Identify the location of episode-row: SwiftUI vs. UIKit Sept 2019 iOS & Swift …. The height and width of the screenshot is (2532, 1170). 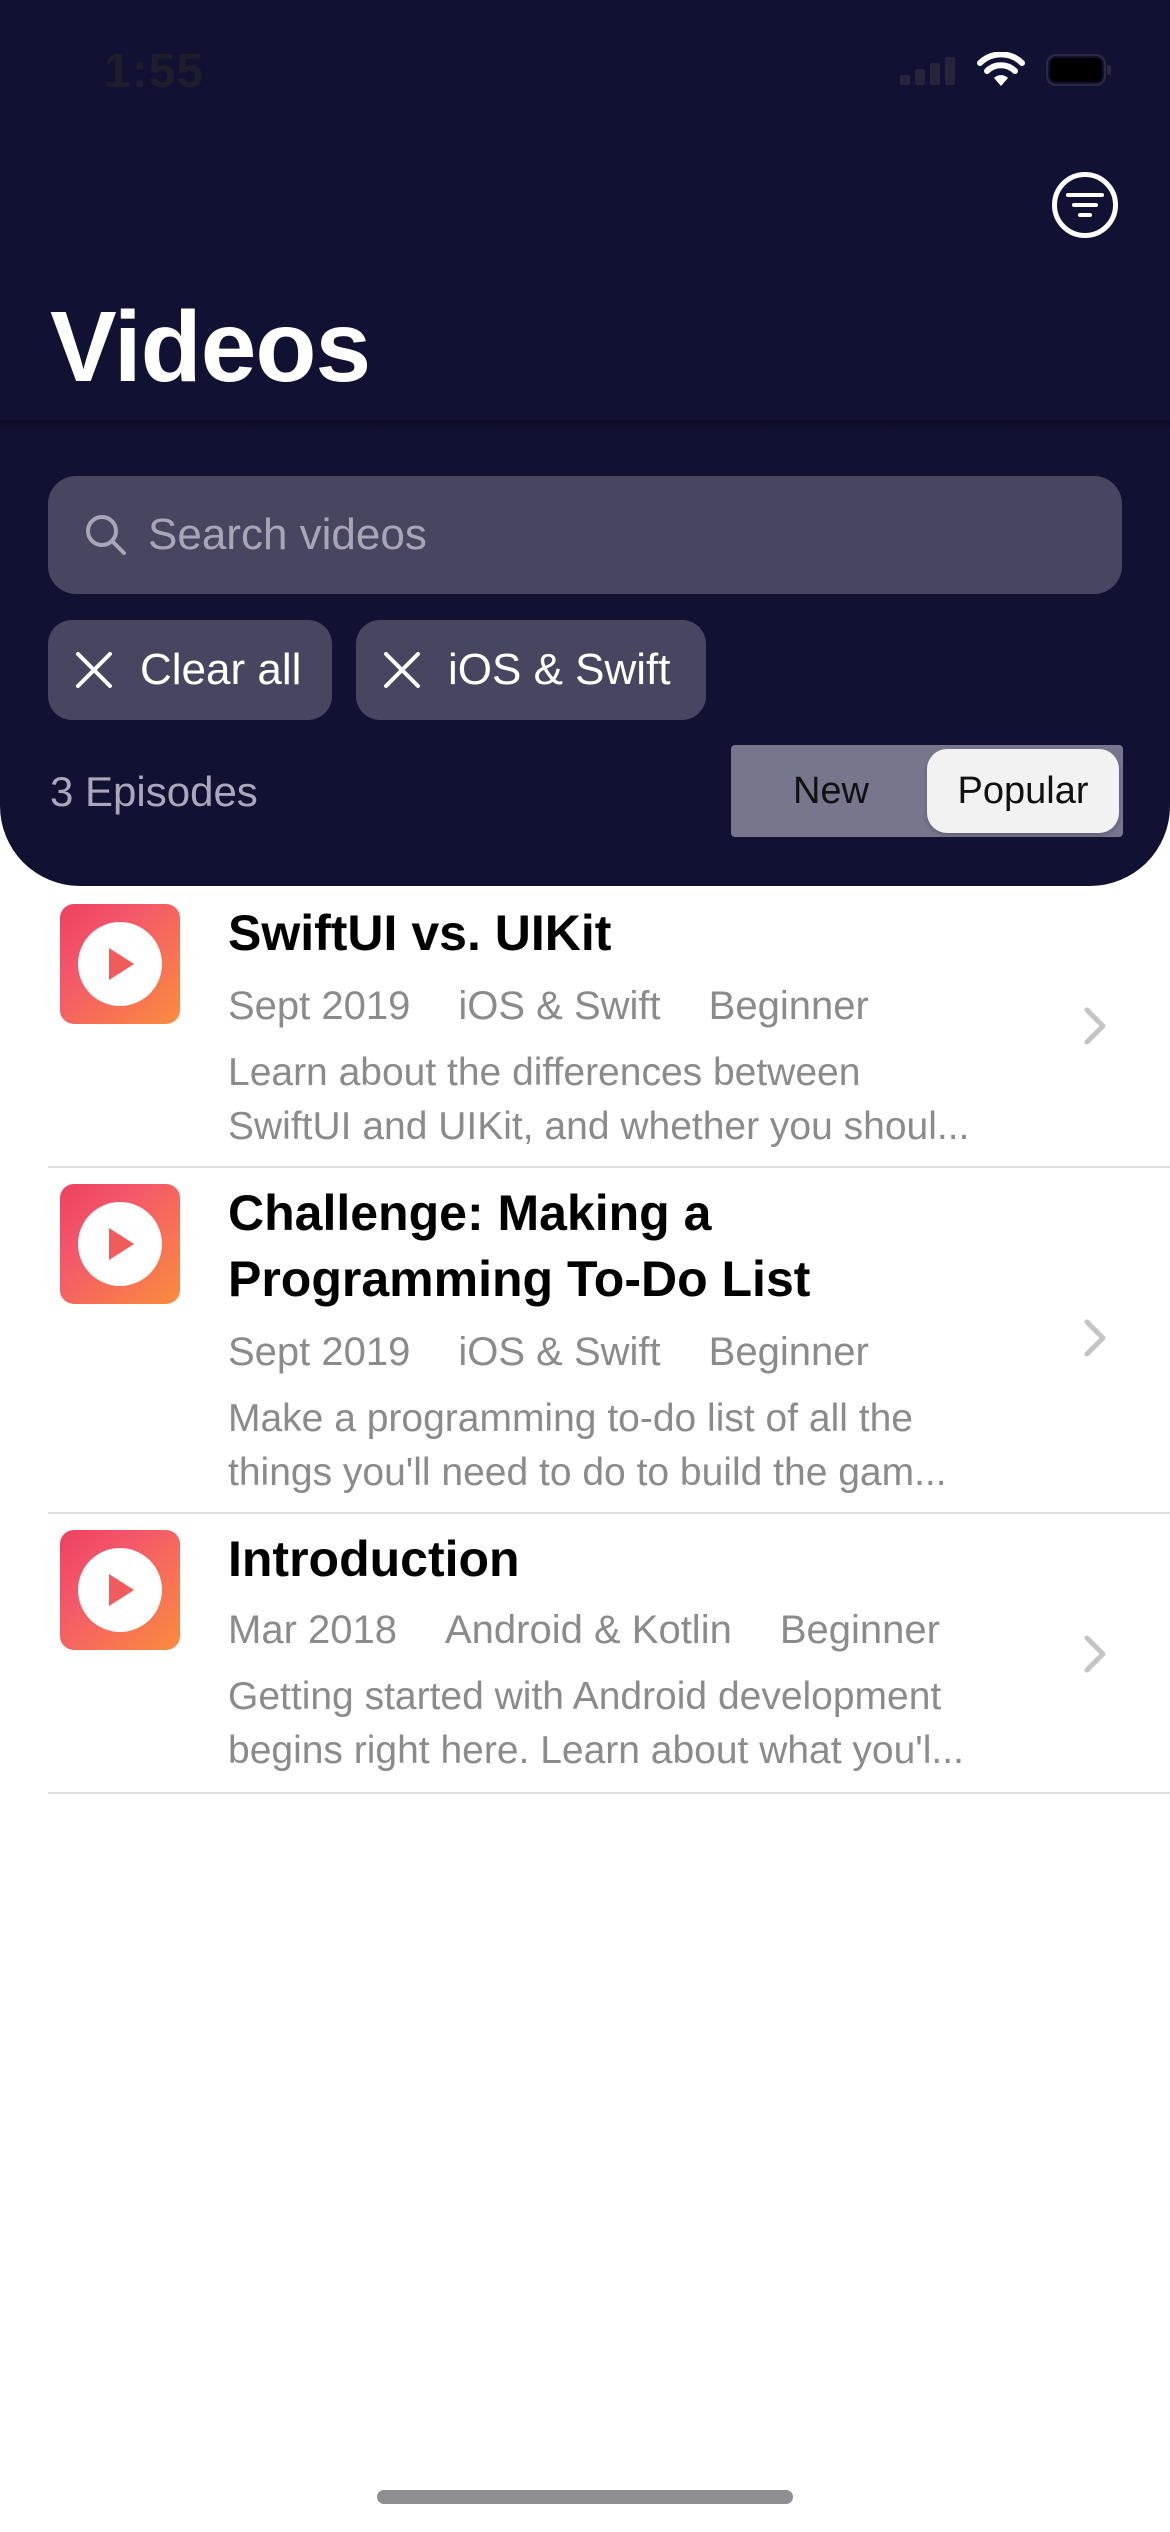
(609, 1027).